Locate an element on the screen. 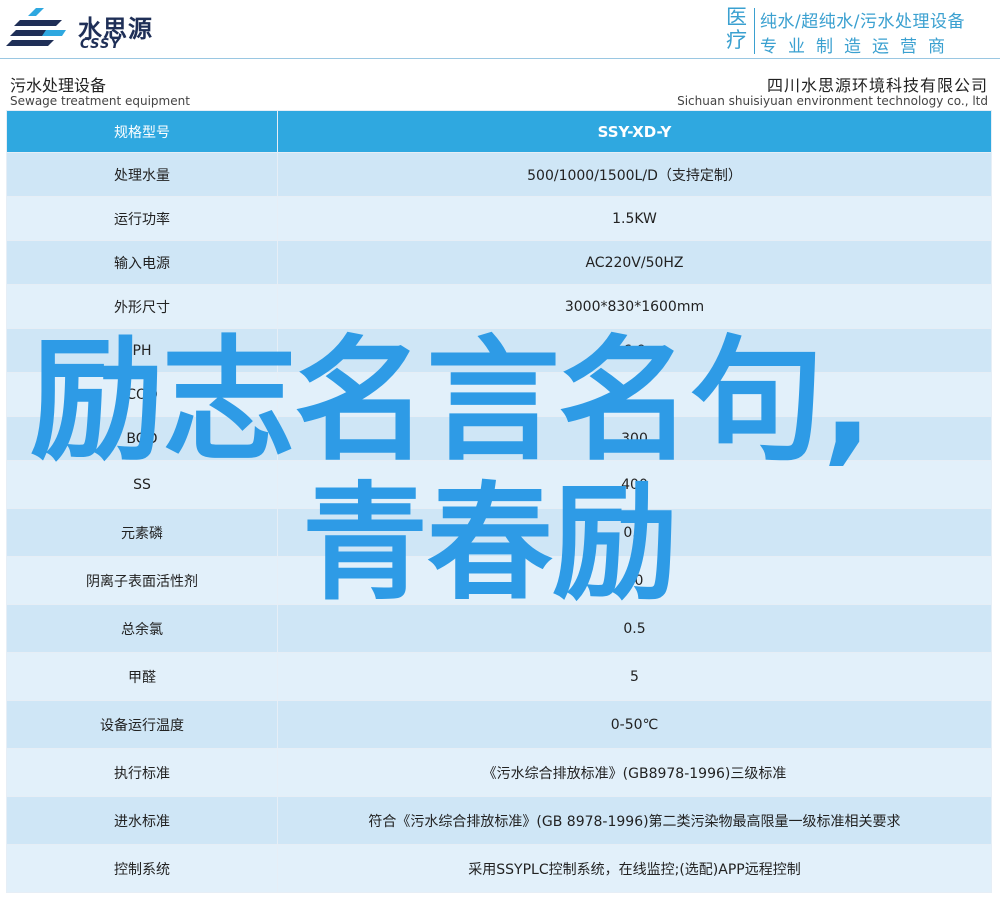 Image resolution: width=1000 pixels, height=910 pixels. table-row: 输入电源 AC220V/50HZ is located at coordinates (499, 262).